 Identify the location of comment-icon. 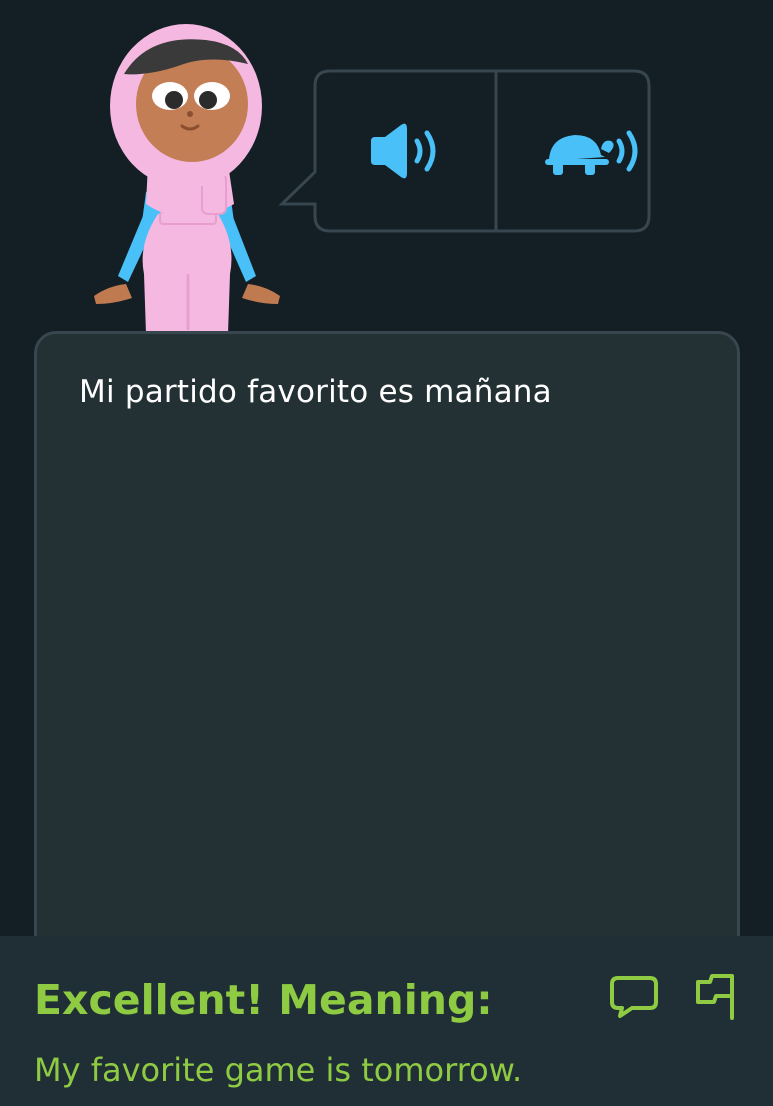
(634, 996).